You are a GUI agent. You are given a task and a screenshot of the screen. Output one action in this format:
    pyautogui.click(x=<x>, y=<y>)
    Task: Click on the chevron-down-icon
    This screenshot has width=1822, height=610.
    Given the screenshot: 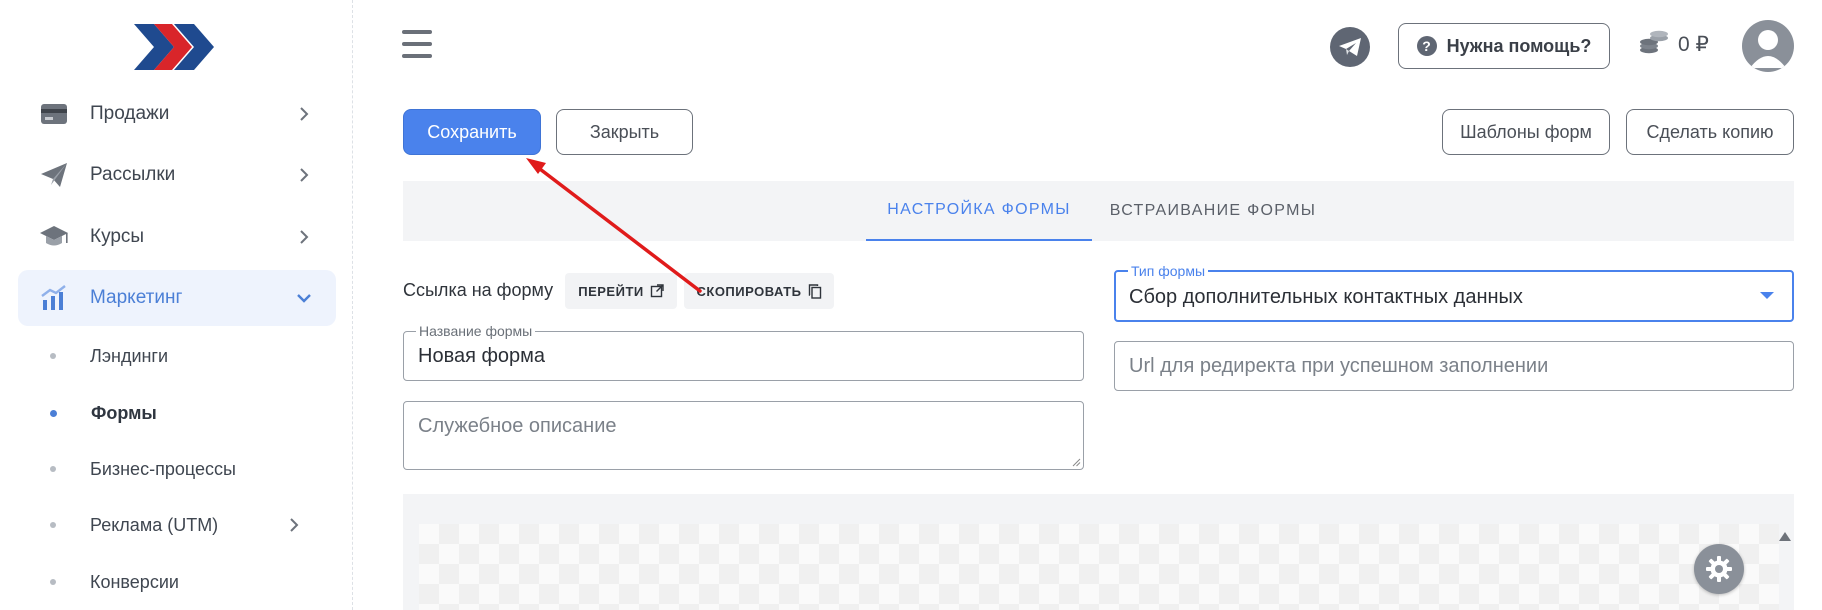 What is the action you would take?
    pyautogui.click(x=304, y=298)
    